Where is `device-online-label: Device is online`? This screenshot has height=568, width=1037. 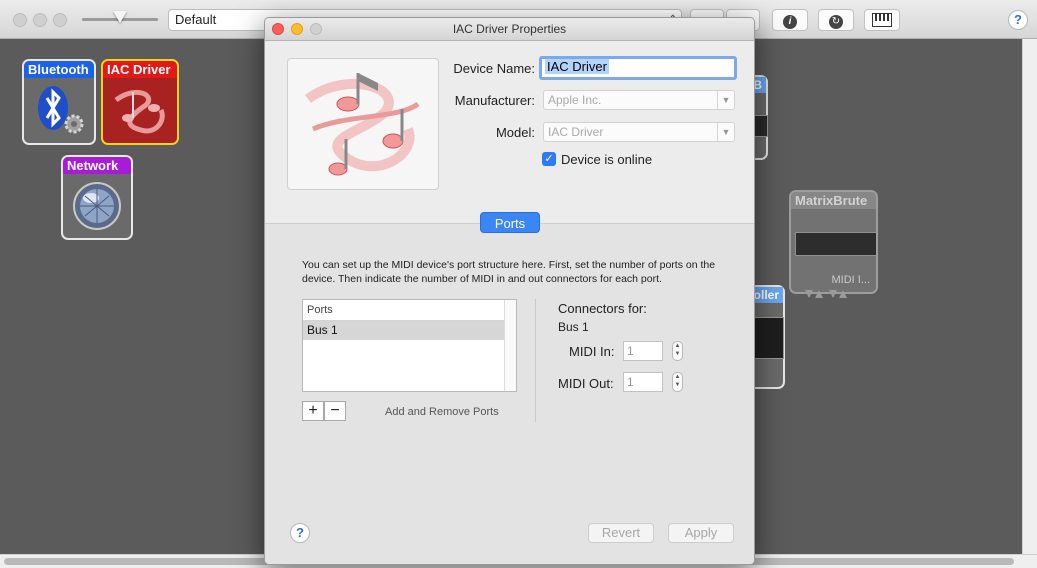
device-online-label: Device is online is located at coordinates (606, 159).